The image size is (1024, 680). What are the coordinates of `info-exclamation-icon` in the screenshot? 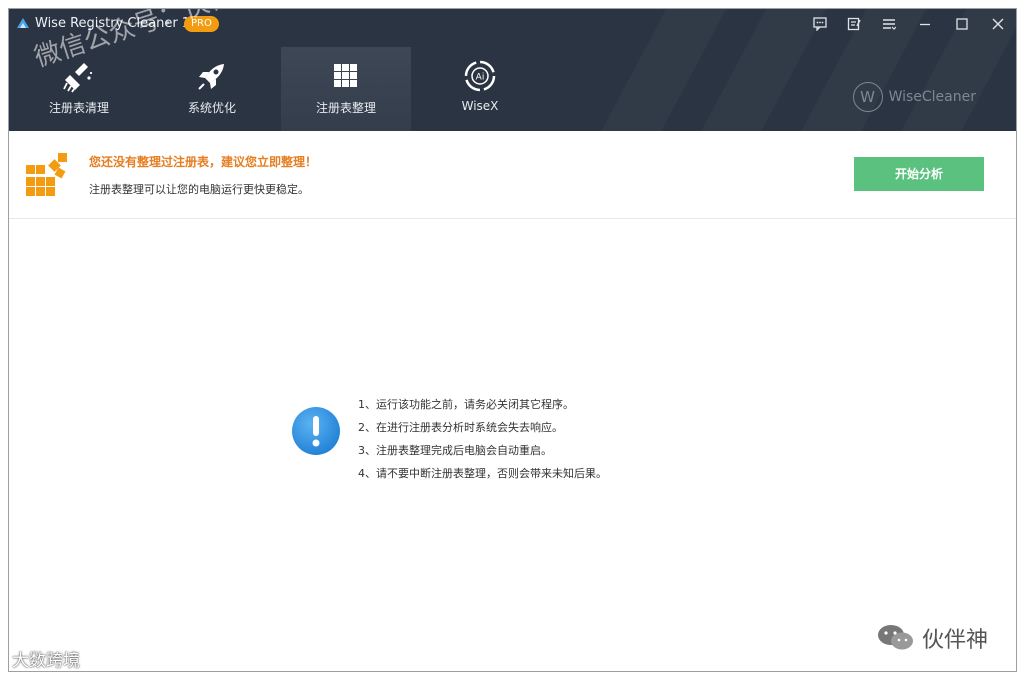 It's located at (316, 431).